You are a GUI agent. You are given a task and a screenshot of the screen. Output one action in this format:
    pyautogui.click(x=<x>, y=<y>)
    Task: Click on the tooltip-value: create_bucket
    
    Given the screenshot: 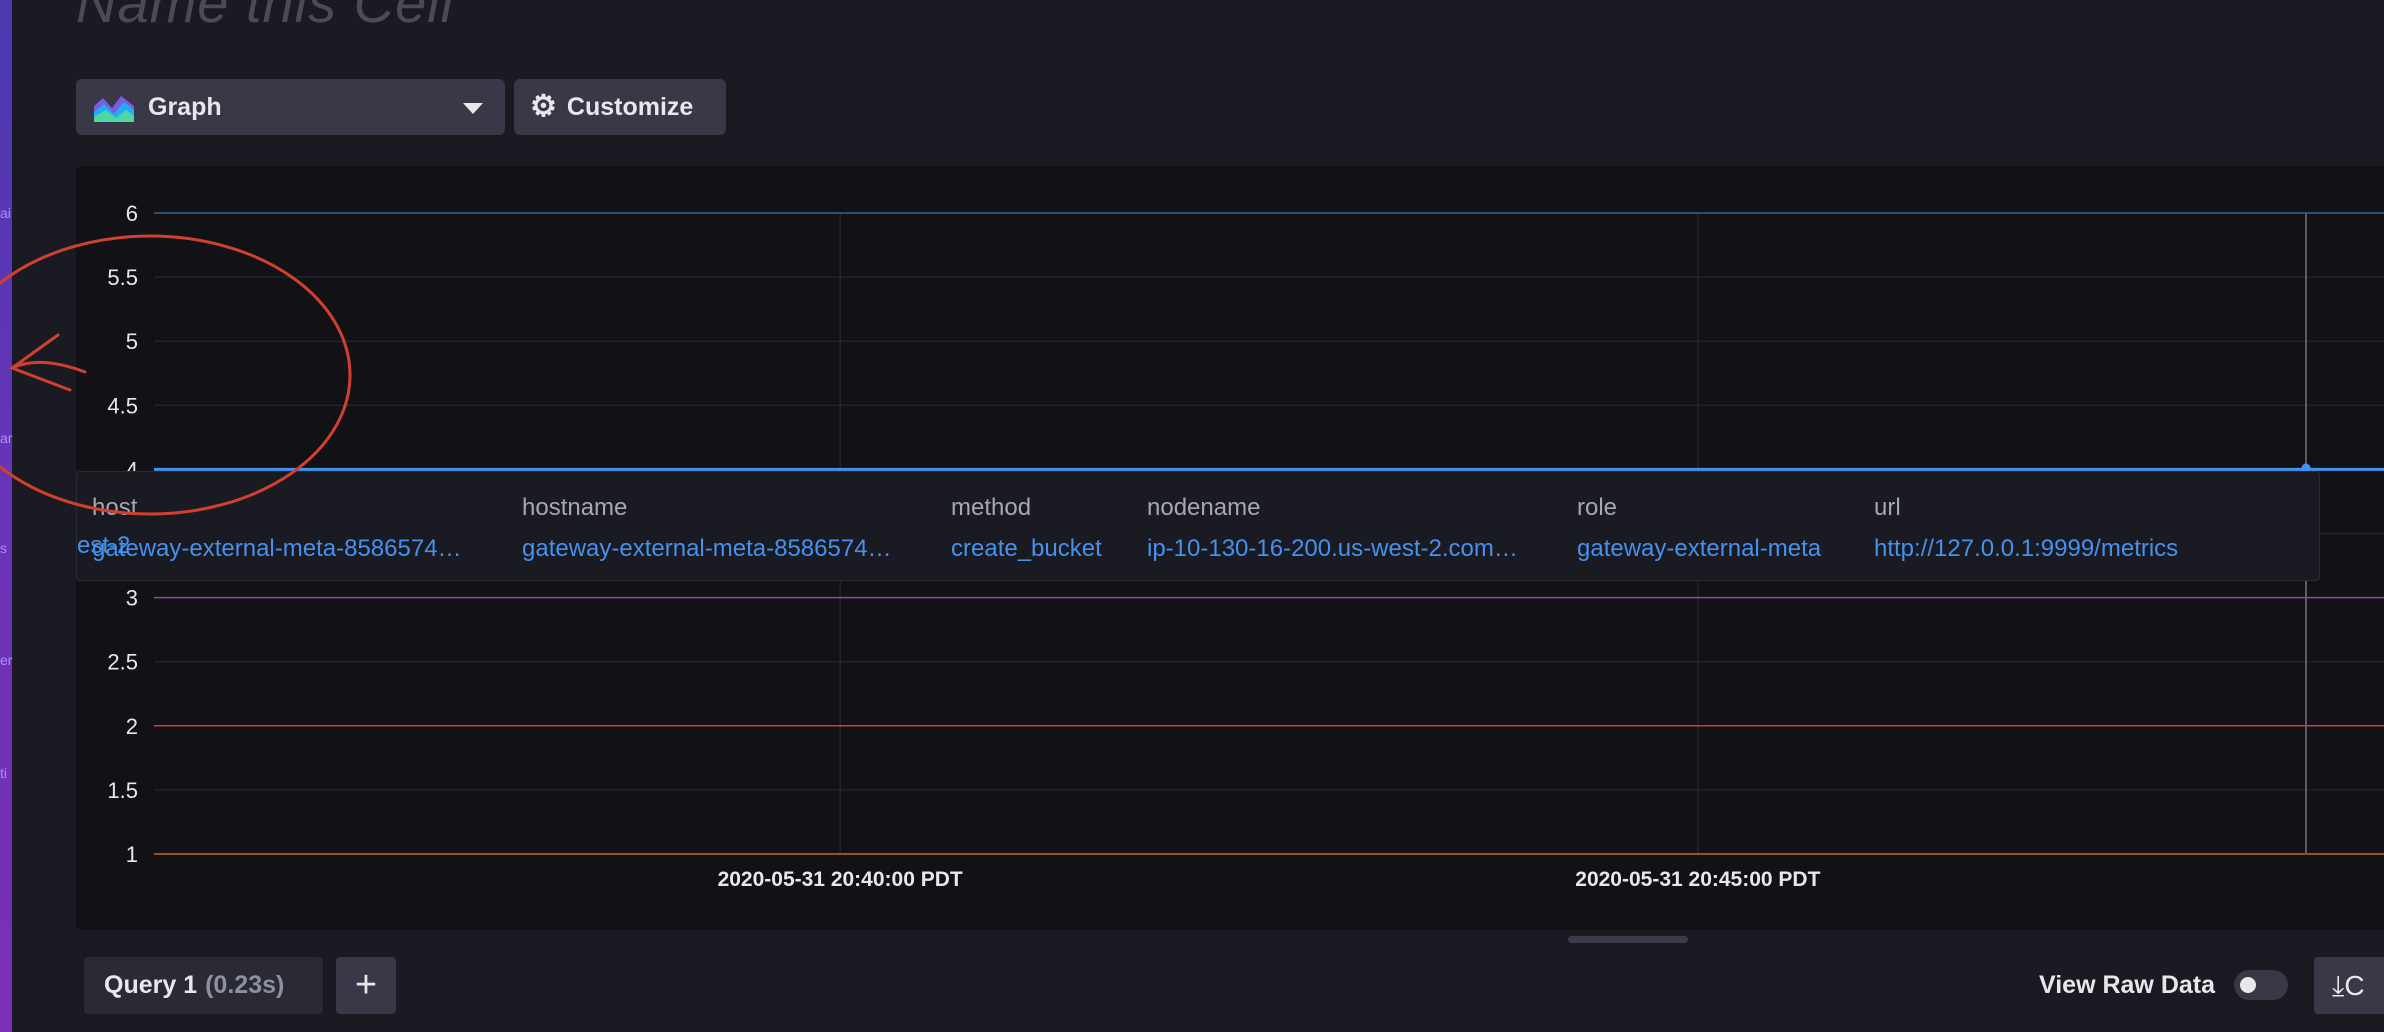 What is the action you would take?
    pyautogui.click(x=1026, y=548)
    